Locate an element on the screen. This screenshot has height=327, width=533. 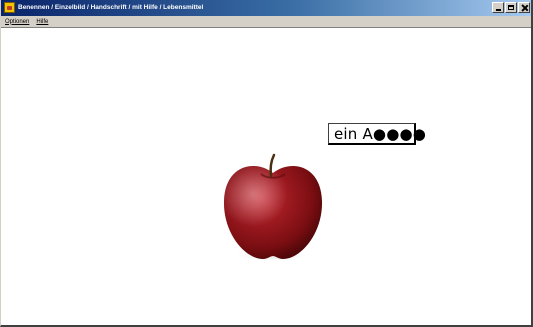
caption-buttons is located at coordinates (511, 8).